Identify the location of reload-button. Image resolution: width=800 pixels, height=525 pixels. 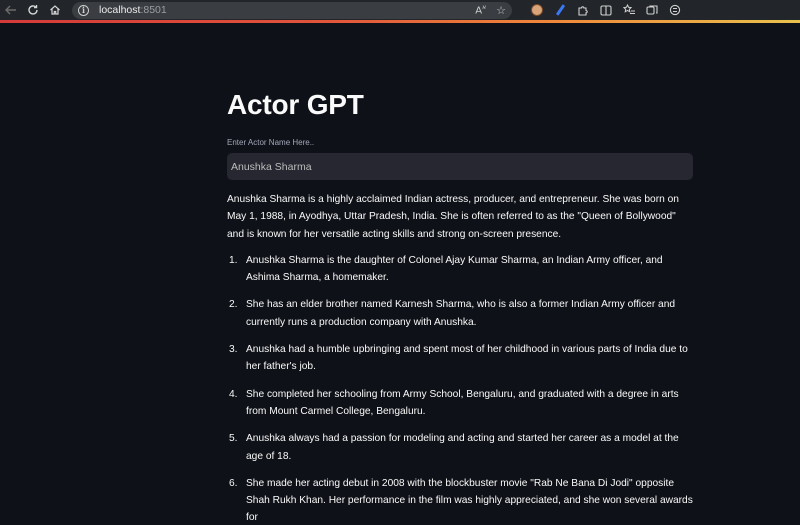
(33, 10).